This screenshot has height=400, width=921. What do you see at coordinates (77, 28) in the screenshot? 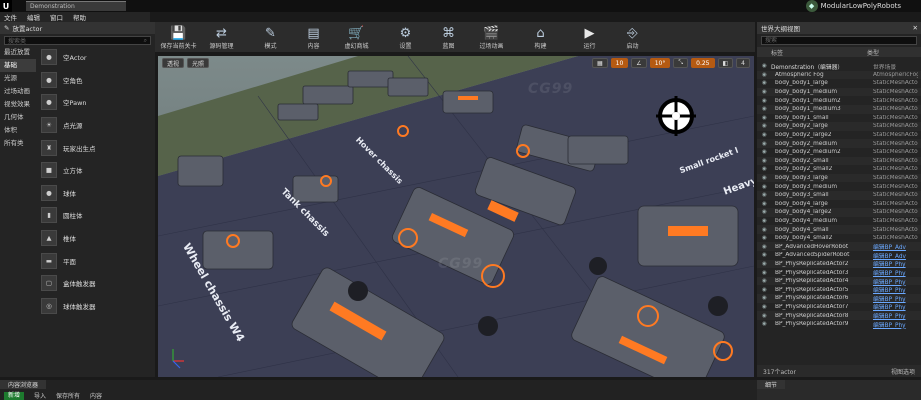
I see `place-actor-tab: ✎ 放置actor` at bounding box center [77, 28].